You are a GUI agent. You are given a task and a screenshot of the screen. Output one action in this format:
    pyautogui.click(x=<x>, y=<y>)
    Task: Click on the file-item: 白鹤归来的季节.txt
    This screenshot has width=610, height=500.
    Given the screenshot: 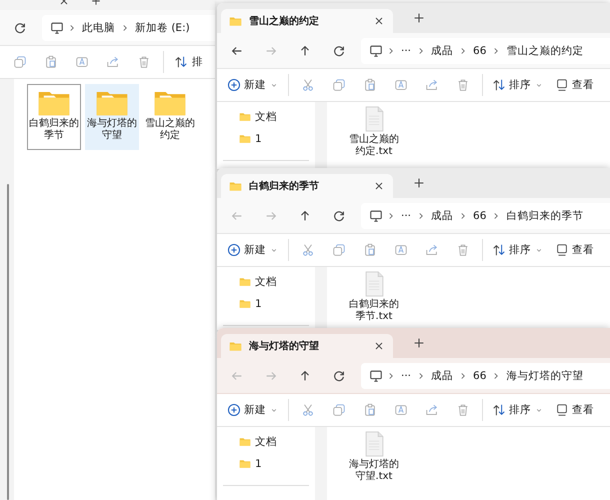 What is the action you would take?
    pyautogui.click(x=374, y=300)
    